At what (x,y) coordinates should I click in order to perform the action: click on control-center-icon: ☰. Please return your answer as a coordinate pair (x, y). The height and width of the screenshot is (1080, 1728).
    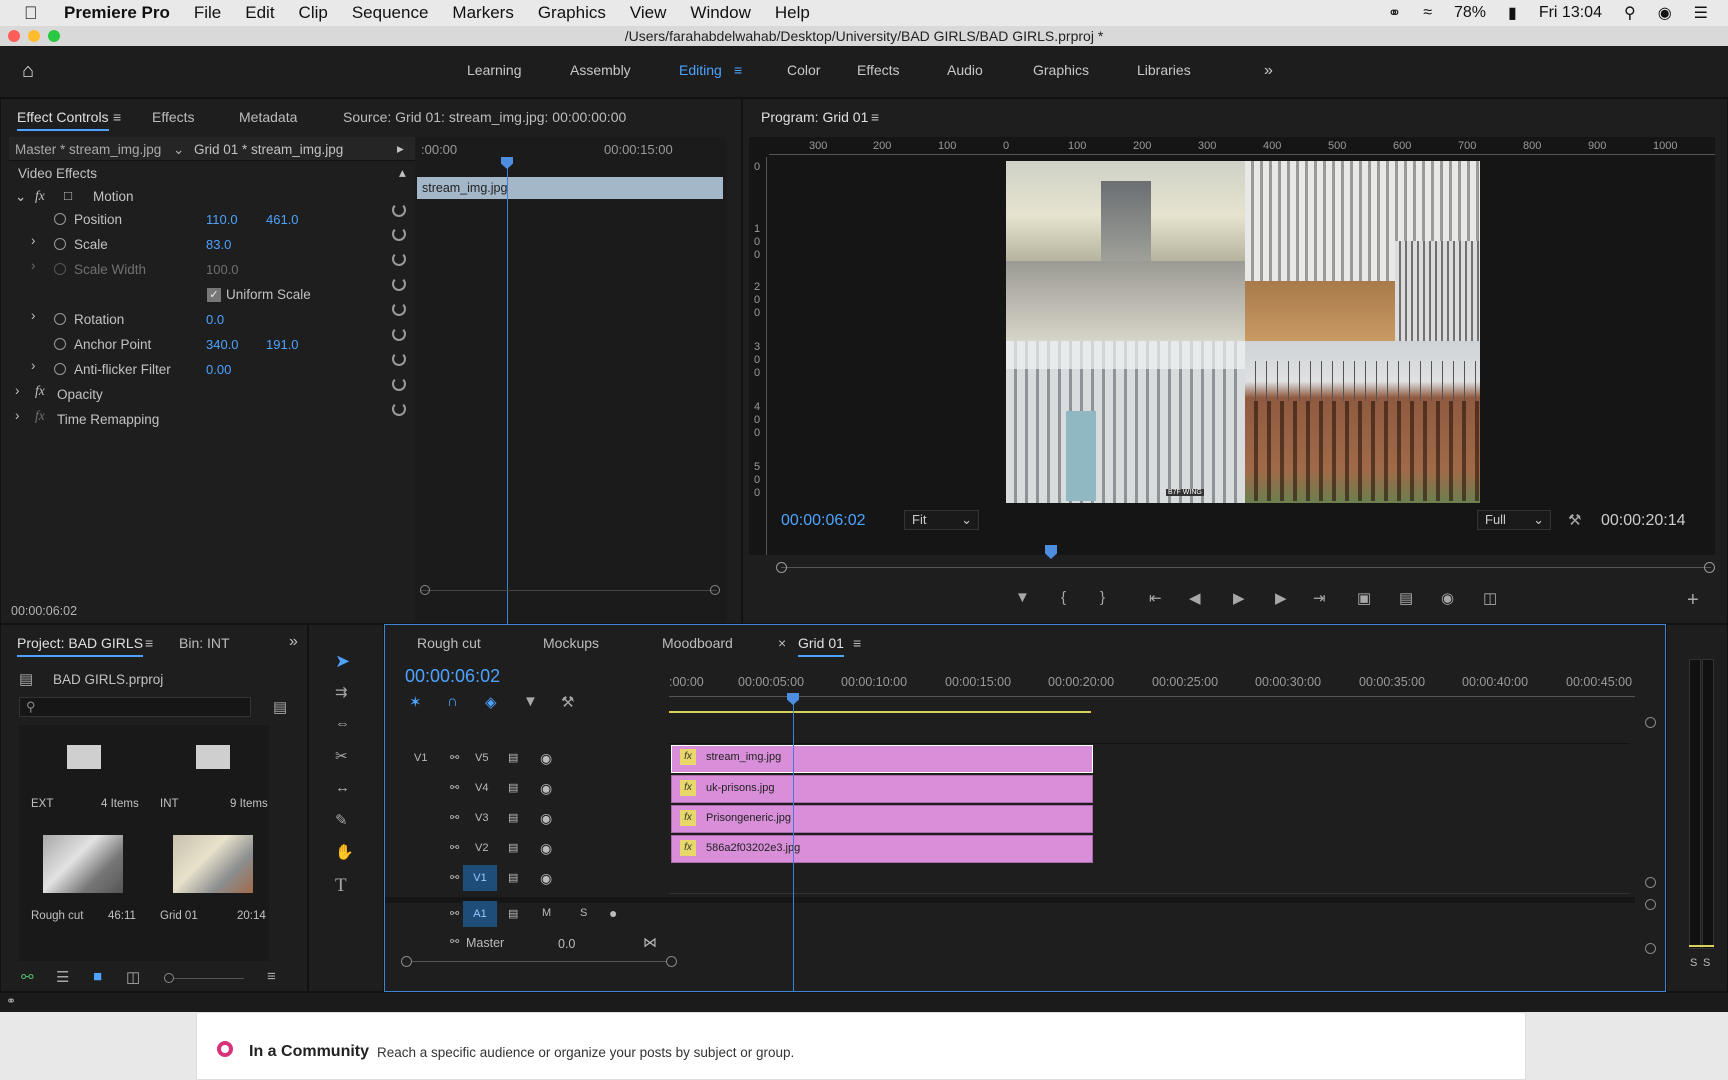
    Looking at the image, I should click on (1701, 13).